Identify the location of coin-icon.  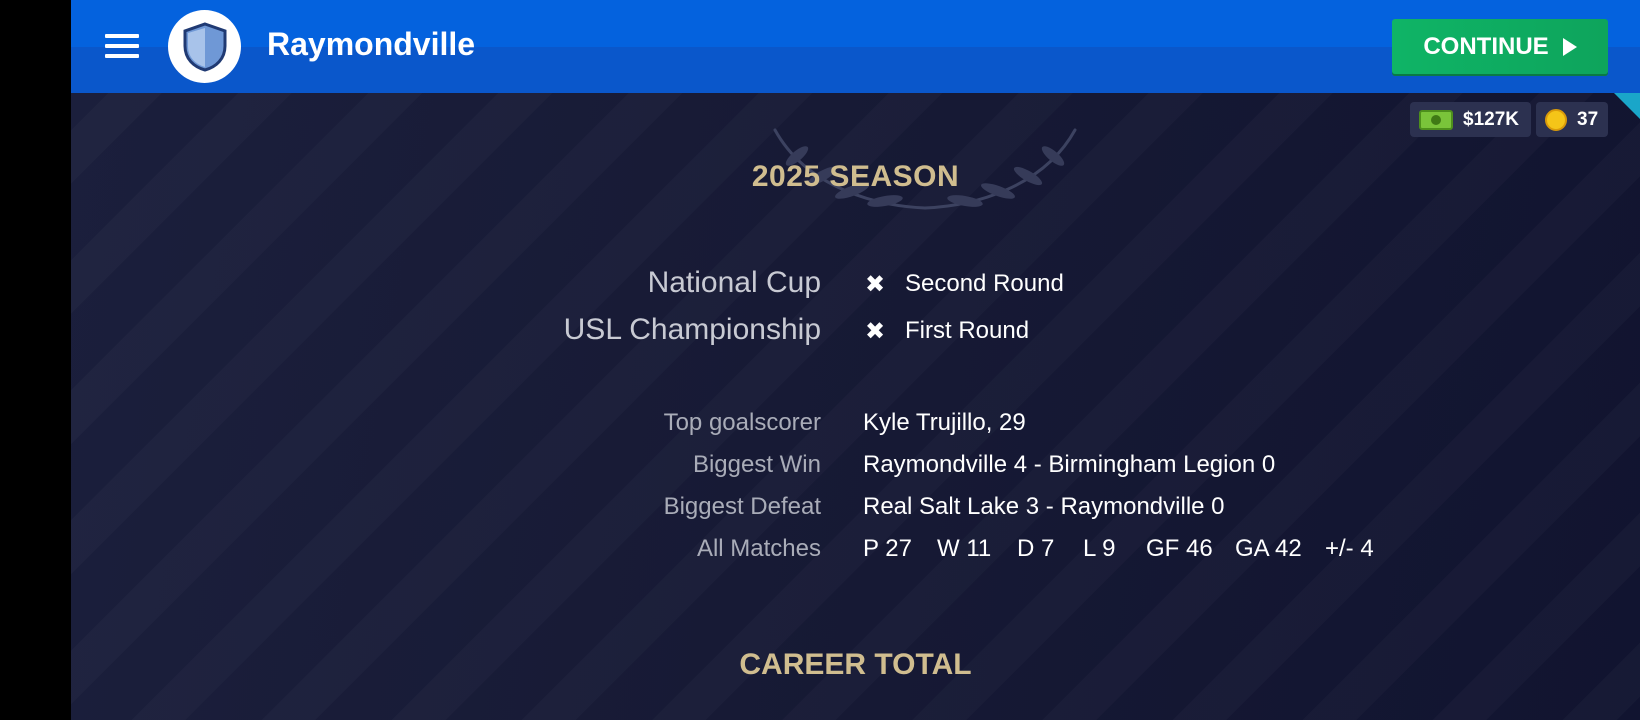
(1556, 119).